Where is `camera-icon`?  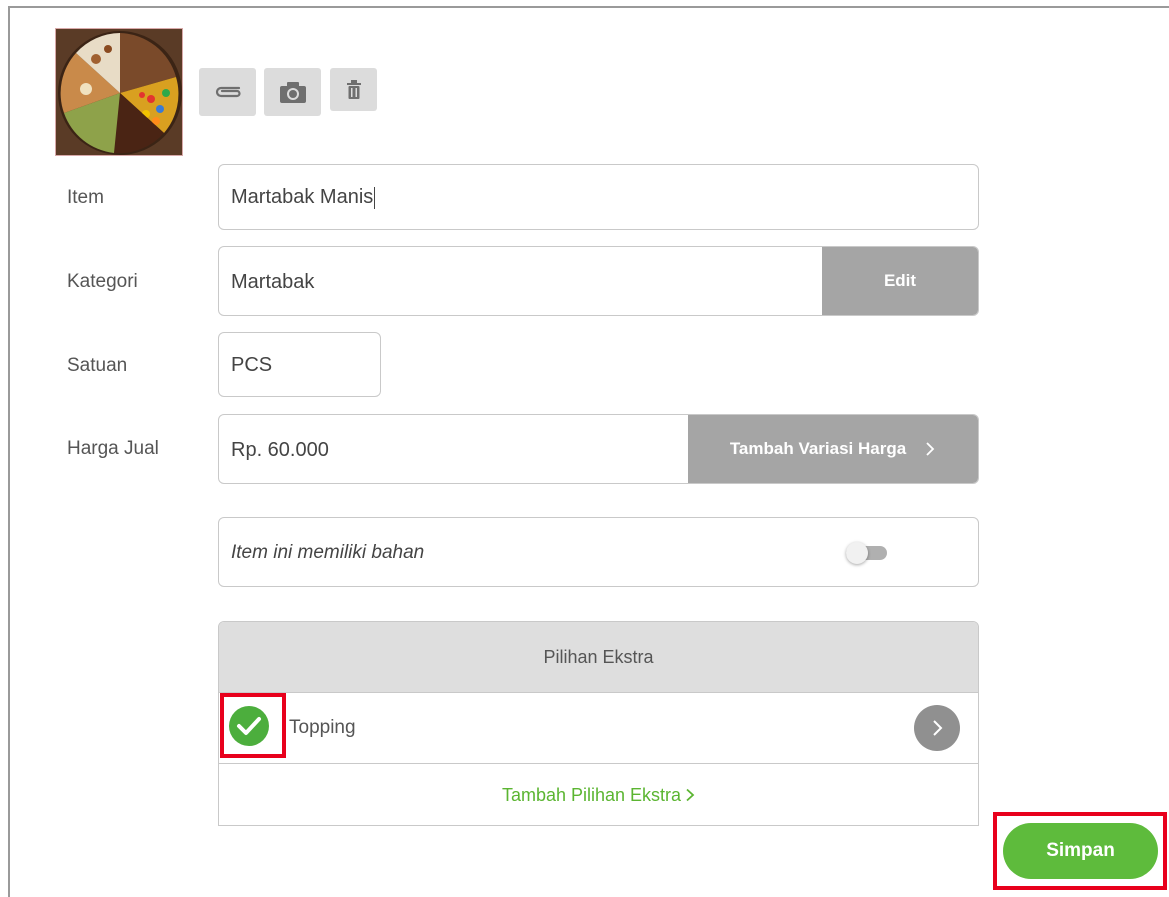 camera-icon is located at coordinates (292, 92).